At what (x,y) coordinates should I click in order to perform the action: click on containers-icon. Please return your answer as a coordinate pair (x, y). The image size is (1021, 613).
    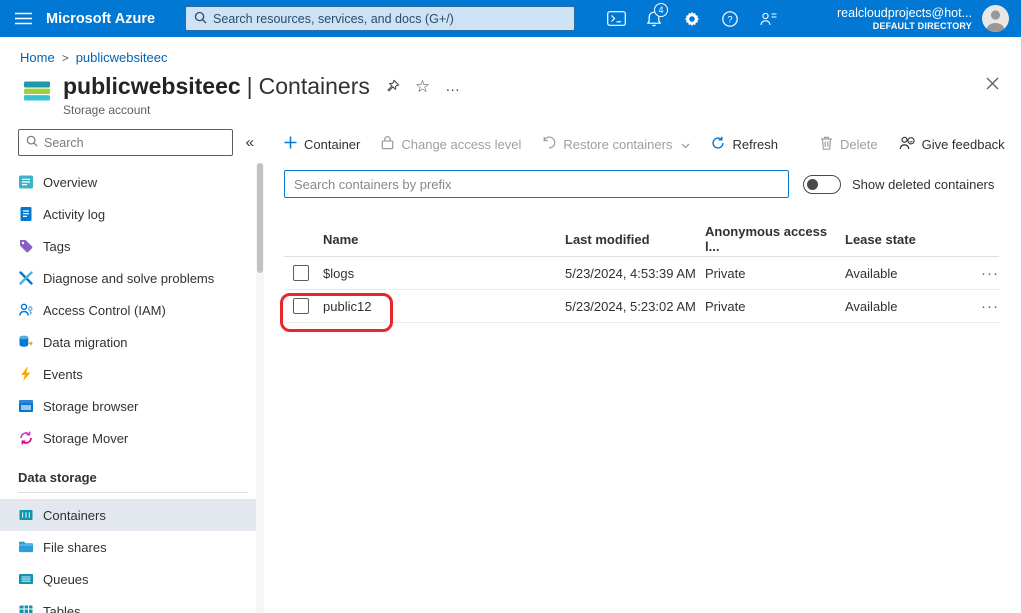
    Looking at the image, I should click on (26, 515).